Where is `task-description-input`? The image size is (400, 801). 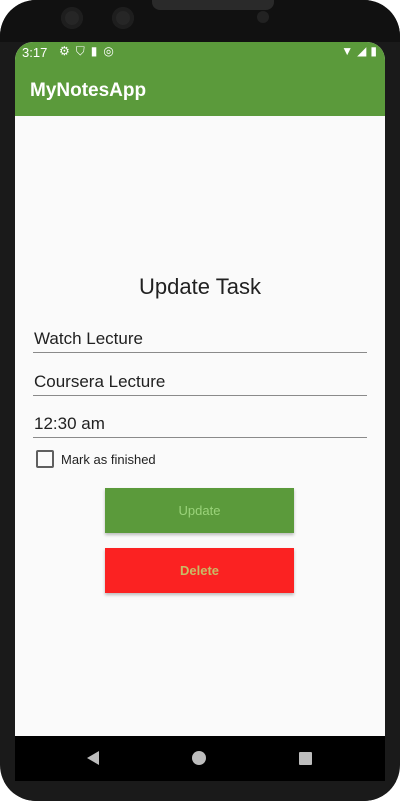
task-description-input is located at coordinates (200, 382).